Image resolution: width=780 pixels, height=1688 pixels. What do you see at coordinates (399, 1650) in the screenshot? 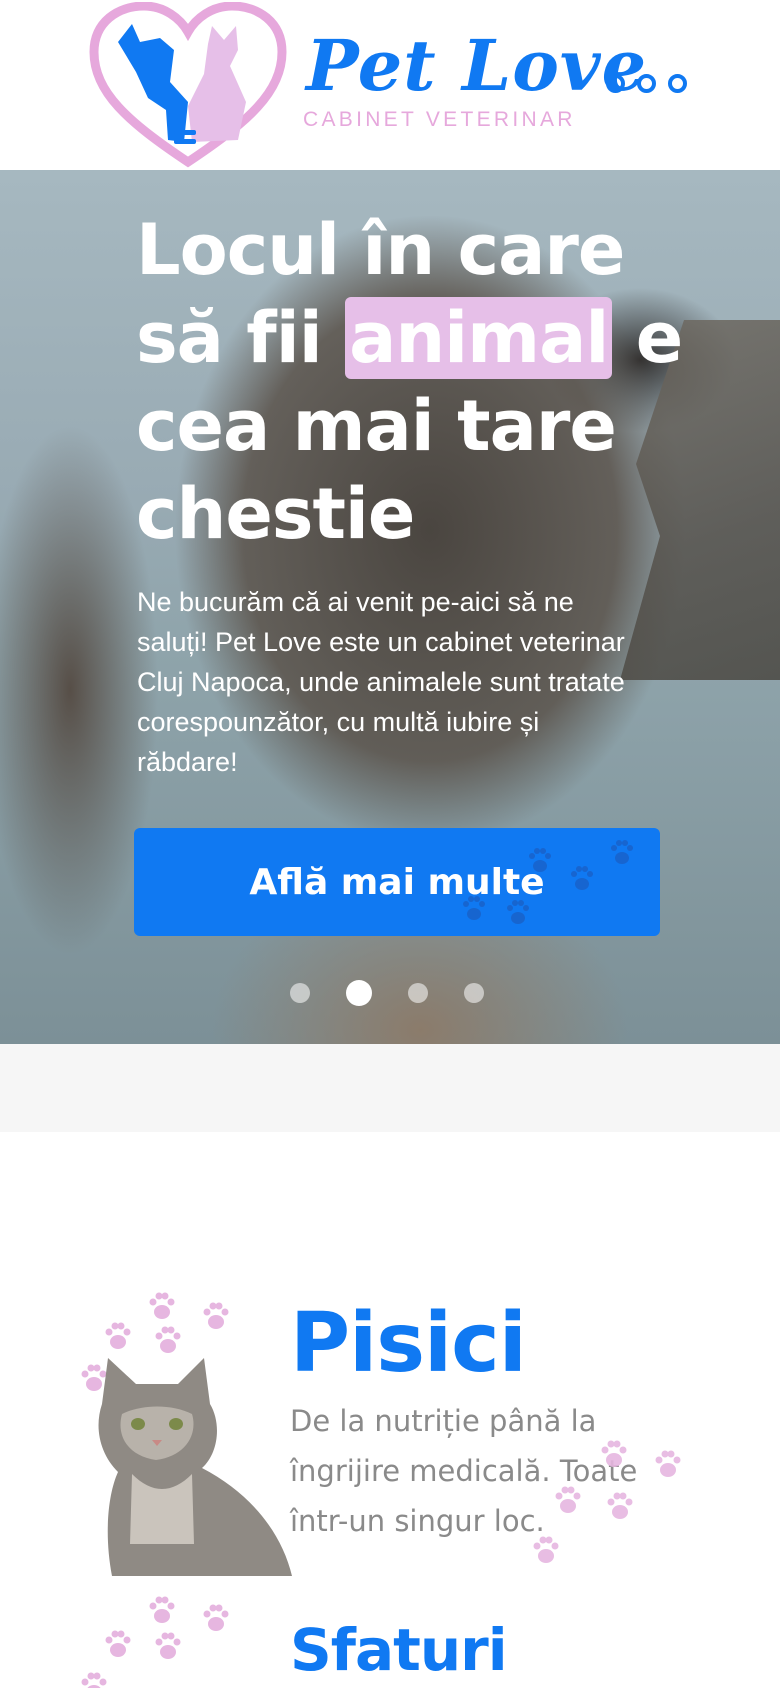
I see `service-title-sfaturi: Sfaturi` at bounding box center [399, 1650].